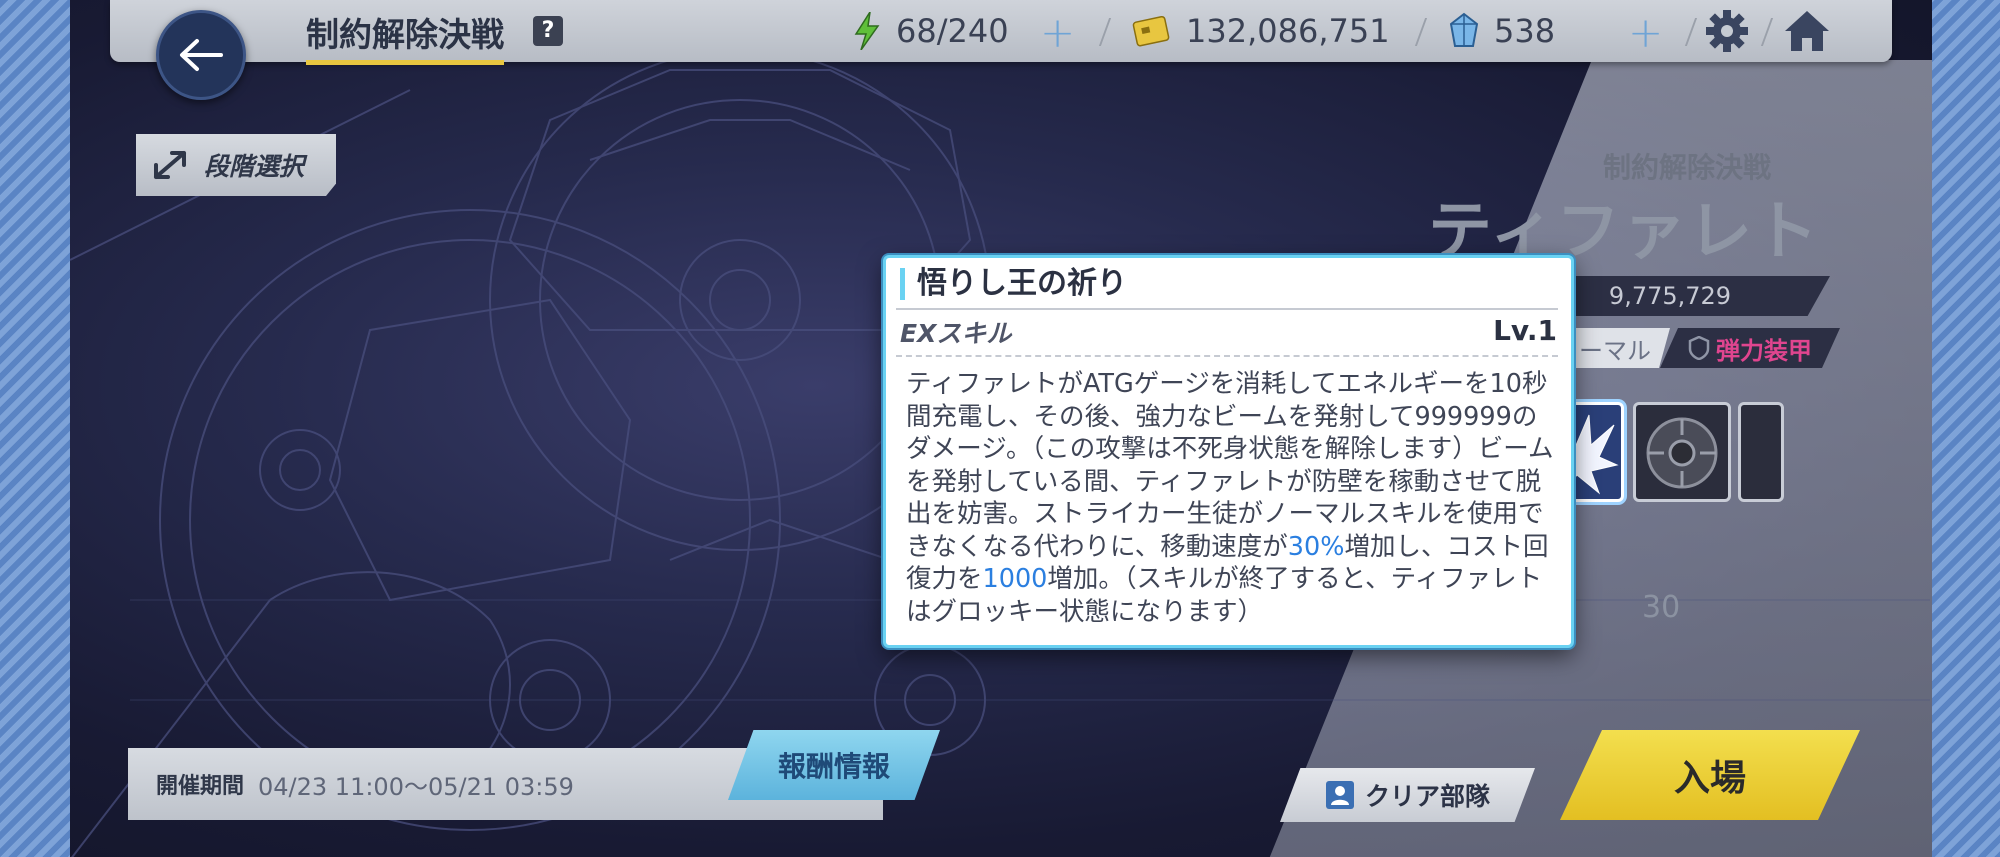 This screenshot has height=857, width=2000. What do you see at coordinates (548, 31) in the screenshot?
I see `help-icon: ?` at bounding box center [548, 31].